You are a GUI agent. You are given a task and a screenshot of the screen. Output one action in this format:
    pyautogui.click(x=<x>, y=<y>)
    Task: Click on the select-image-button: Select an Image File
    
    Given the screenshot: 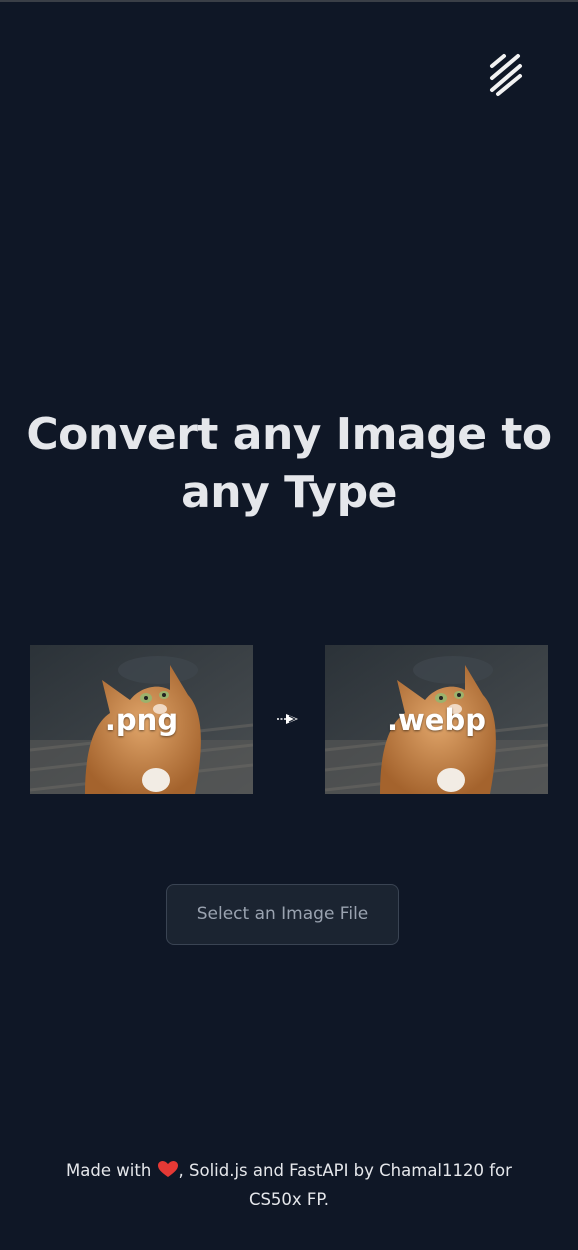 What is the action you would take?
    pyautogui.click(x=282, y=914)
    